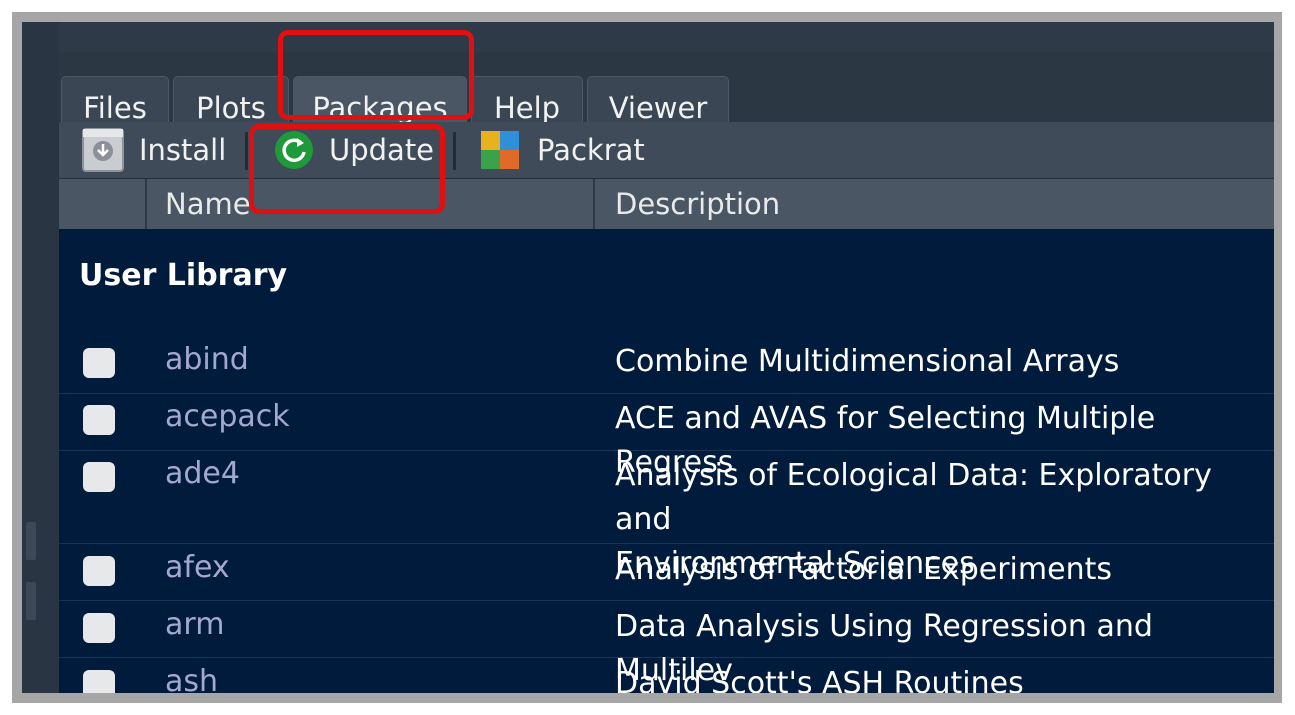  What do you see at coordinates (867, 361) in the screenshot?
I see `package-description: Combine Multidimensional Arrays` at bounding box center [867, 361].